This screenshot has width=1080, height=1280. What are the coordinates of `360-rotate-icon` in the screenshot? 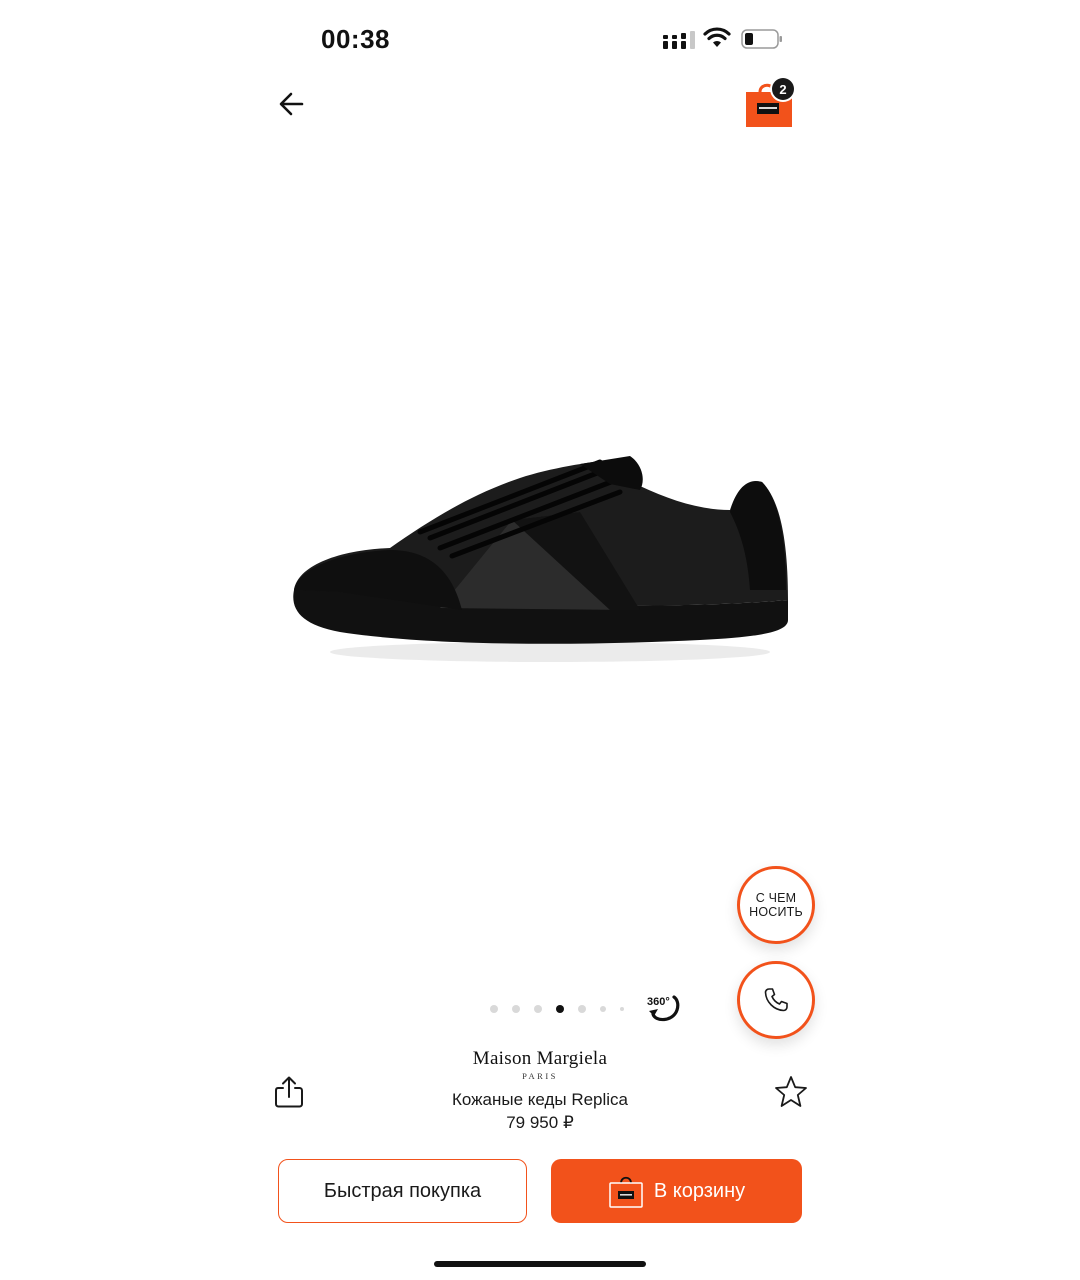 It's located at (664, 1008).